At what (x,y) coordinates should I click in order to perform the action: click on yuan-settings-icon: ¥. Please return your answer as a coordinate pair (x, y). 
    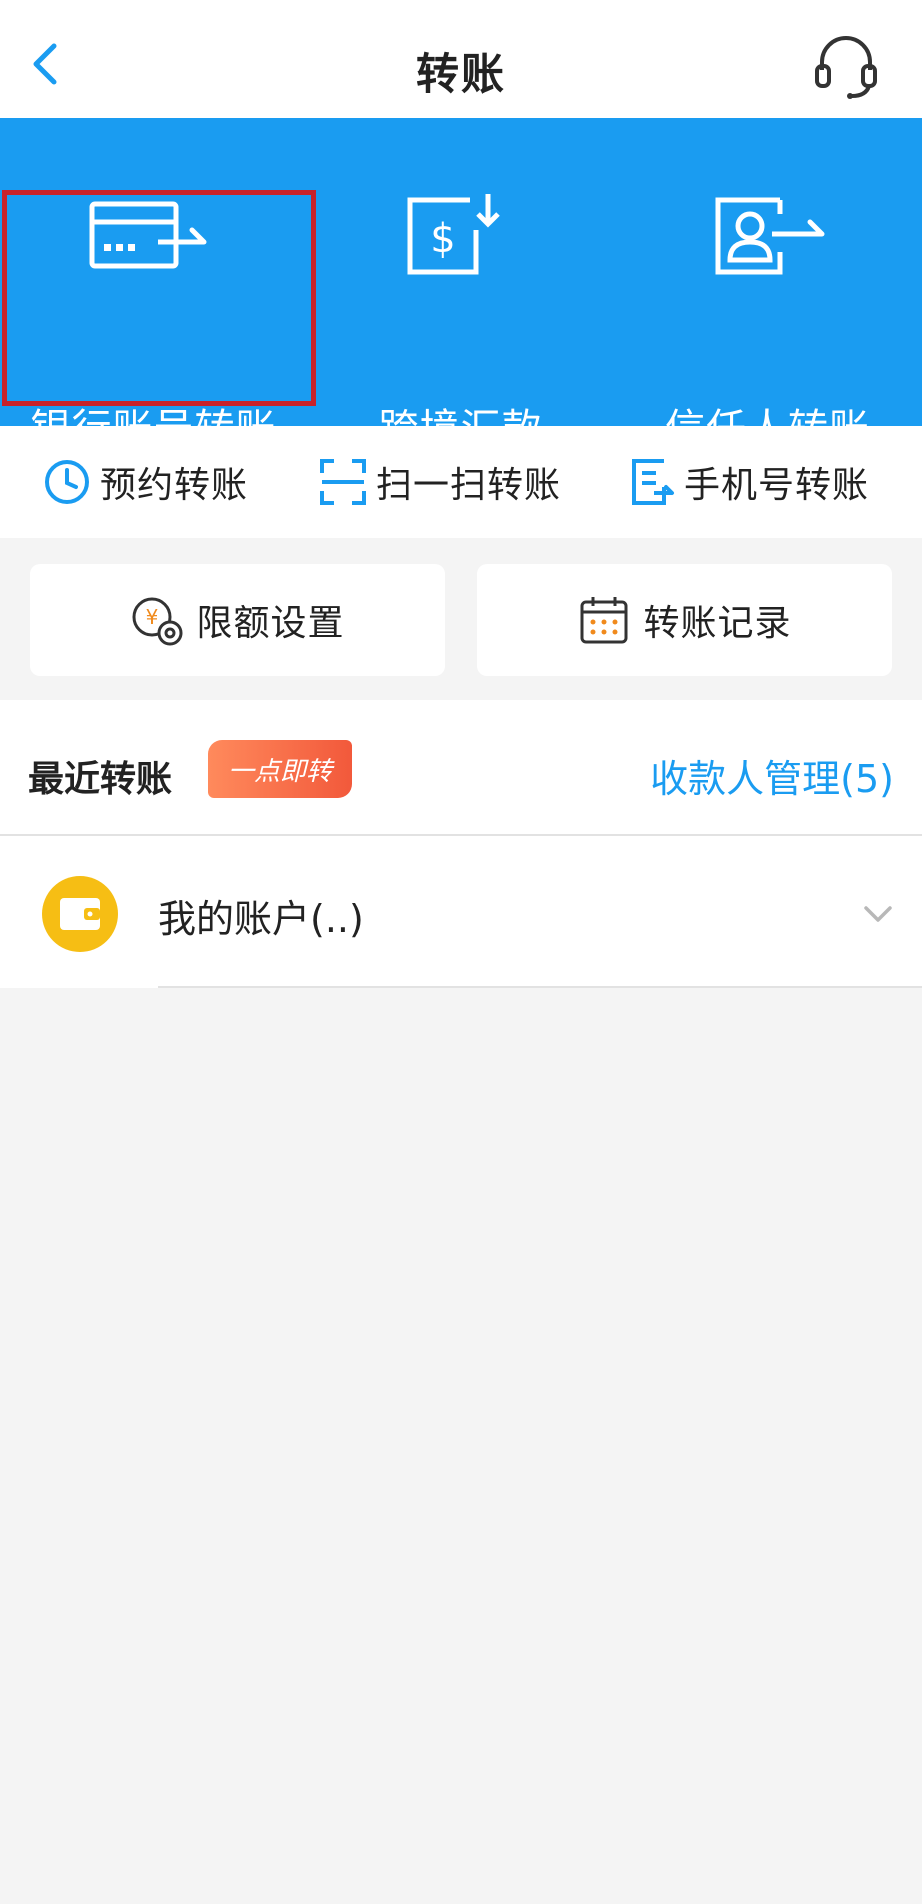
    Looking at the image, I should click on (157, 621).